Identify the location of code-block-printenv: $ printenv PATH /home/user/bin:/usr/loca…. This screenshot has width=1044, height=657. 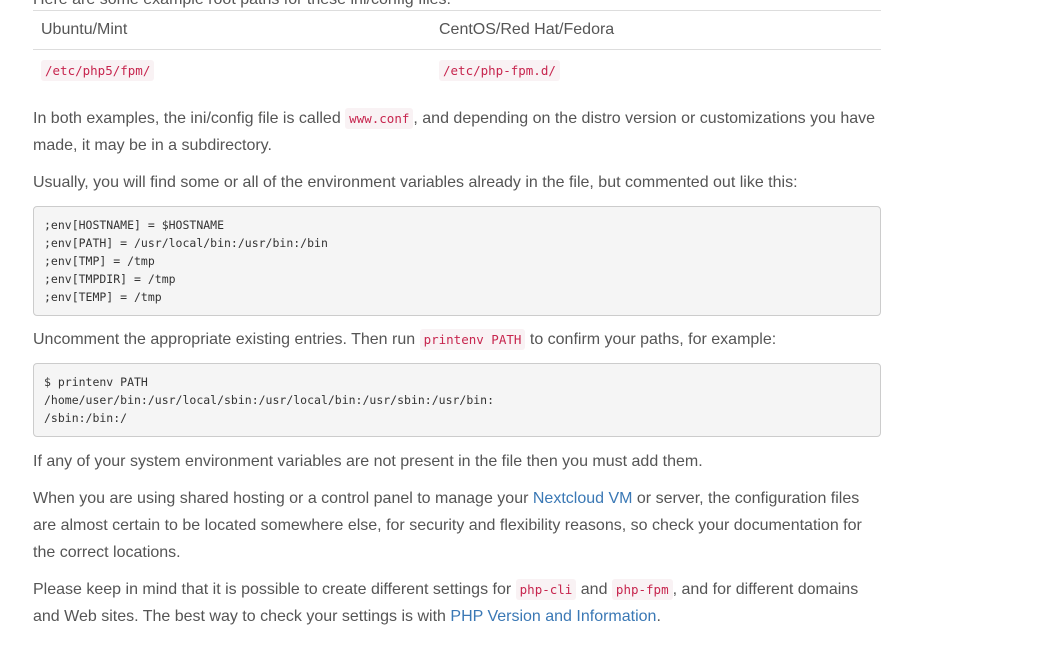
(457, 400).